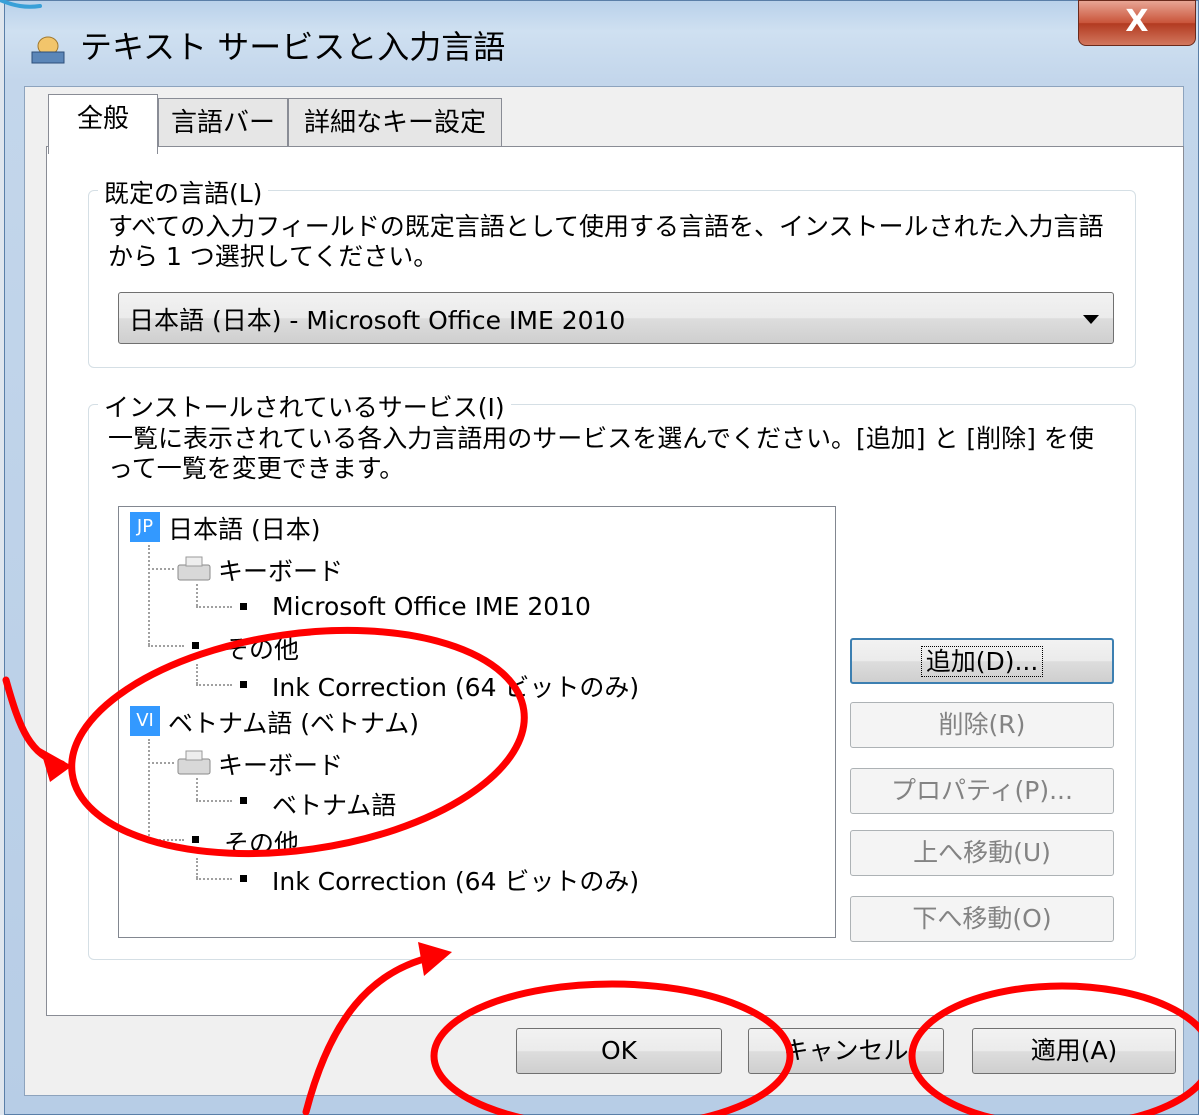 This screenshot has width=1199, height=1115. What do you see at coordinates (273, 256) in the screenshot?
I see `default-language-description-2: から 1 つ選択してください。` at bounding box center [273, 256].